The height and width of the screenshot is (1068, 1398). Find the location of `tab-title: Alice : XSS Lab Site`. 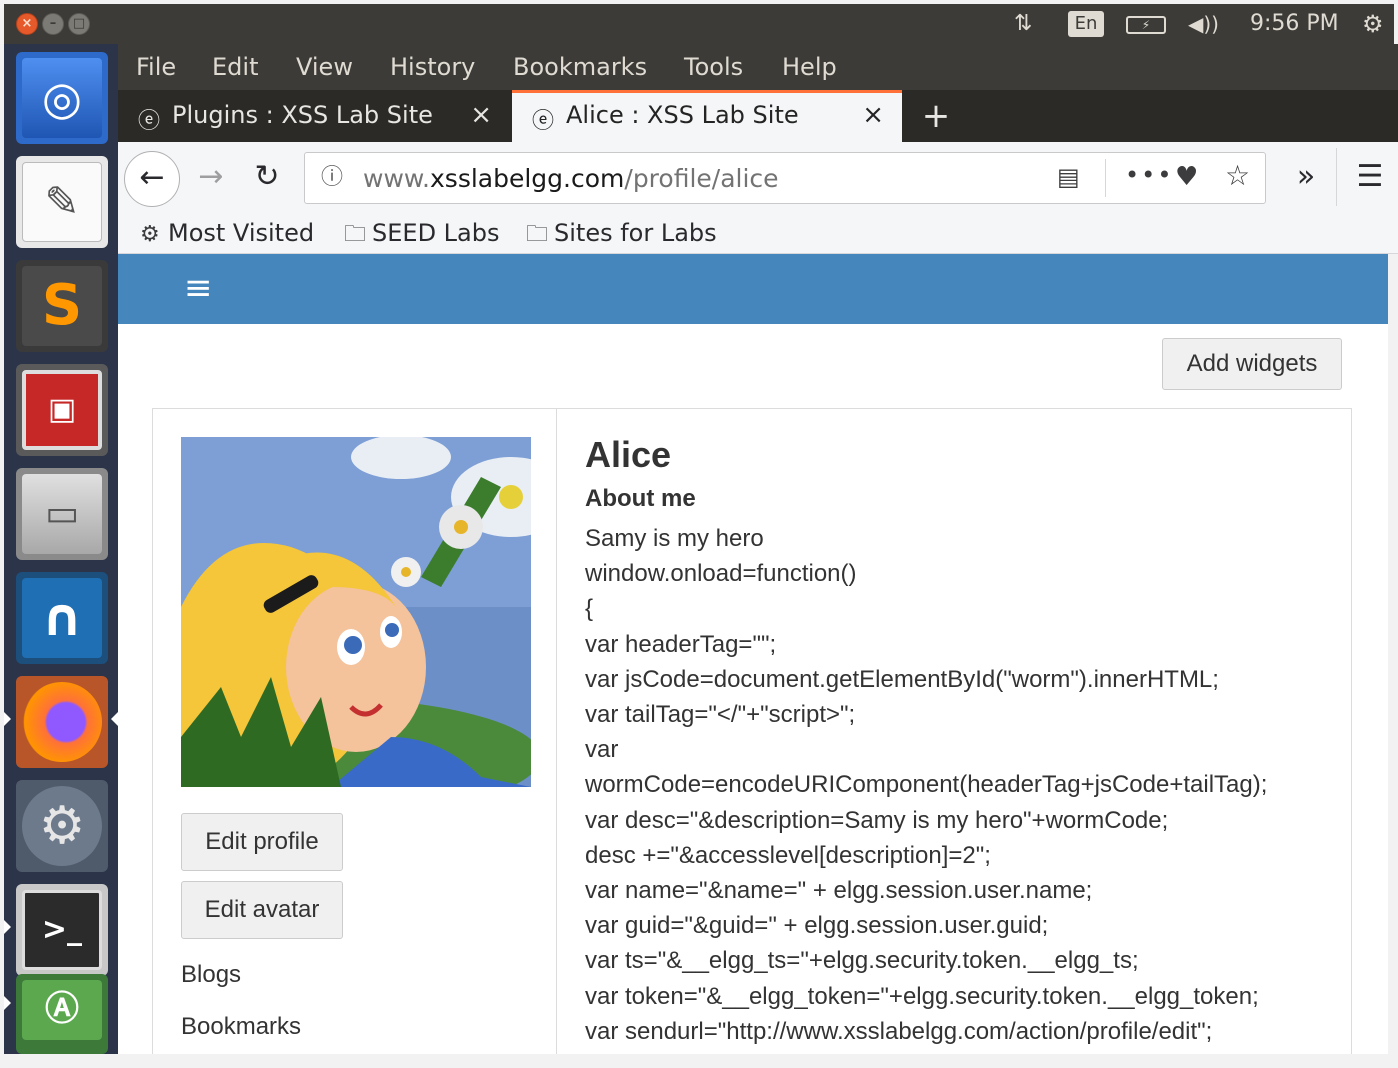

tab-title: Alice : XSS Lab Site is located at coordinates (682, 115).